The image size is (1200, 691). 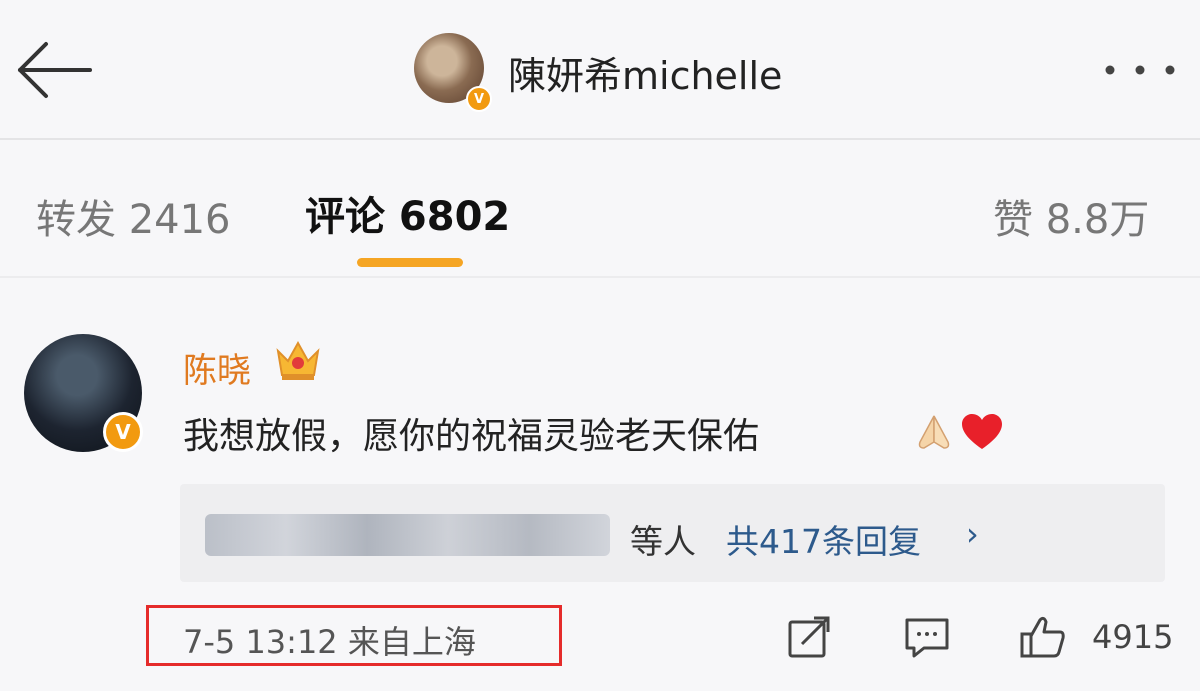 What do you see at coordinates (1140, 70) in the screenshot?
I see `more-horizontal-icon` at bounding box center [1140, 70].